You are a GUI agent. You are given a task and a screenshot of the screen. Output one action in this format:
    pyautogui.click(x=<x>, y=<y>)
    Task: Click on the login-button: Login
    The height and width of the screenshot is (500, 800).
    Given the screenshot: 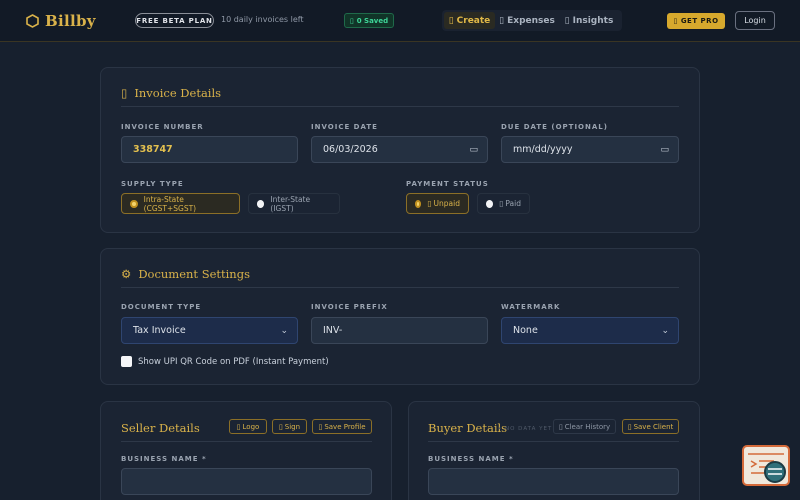 What is the action you would take?
    pyautogui.click(x=755, y=20)
    